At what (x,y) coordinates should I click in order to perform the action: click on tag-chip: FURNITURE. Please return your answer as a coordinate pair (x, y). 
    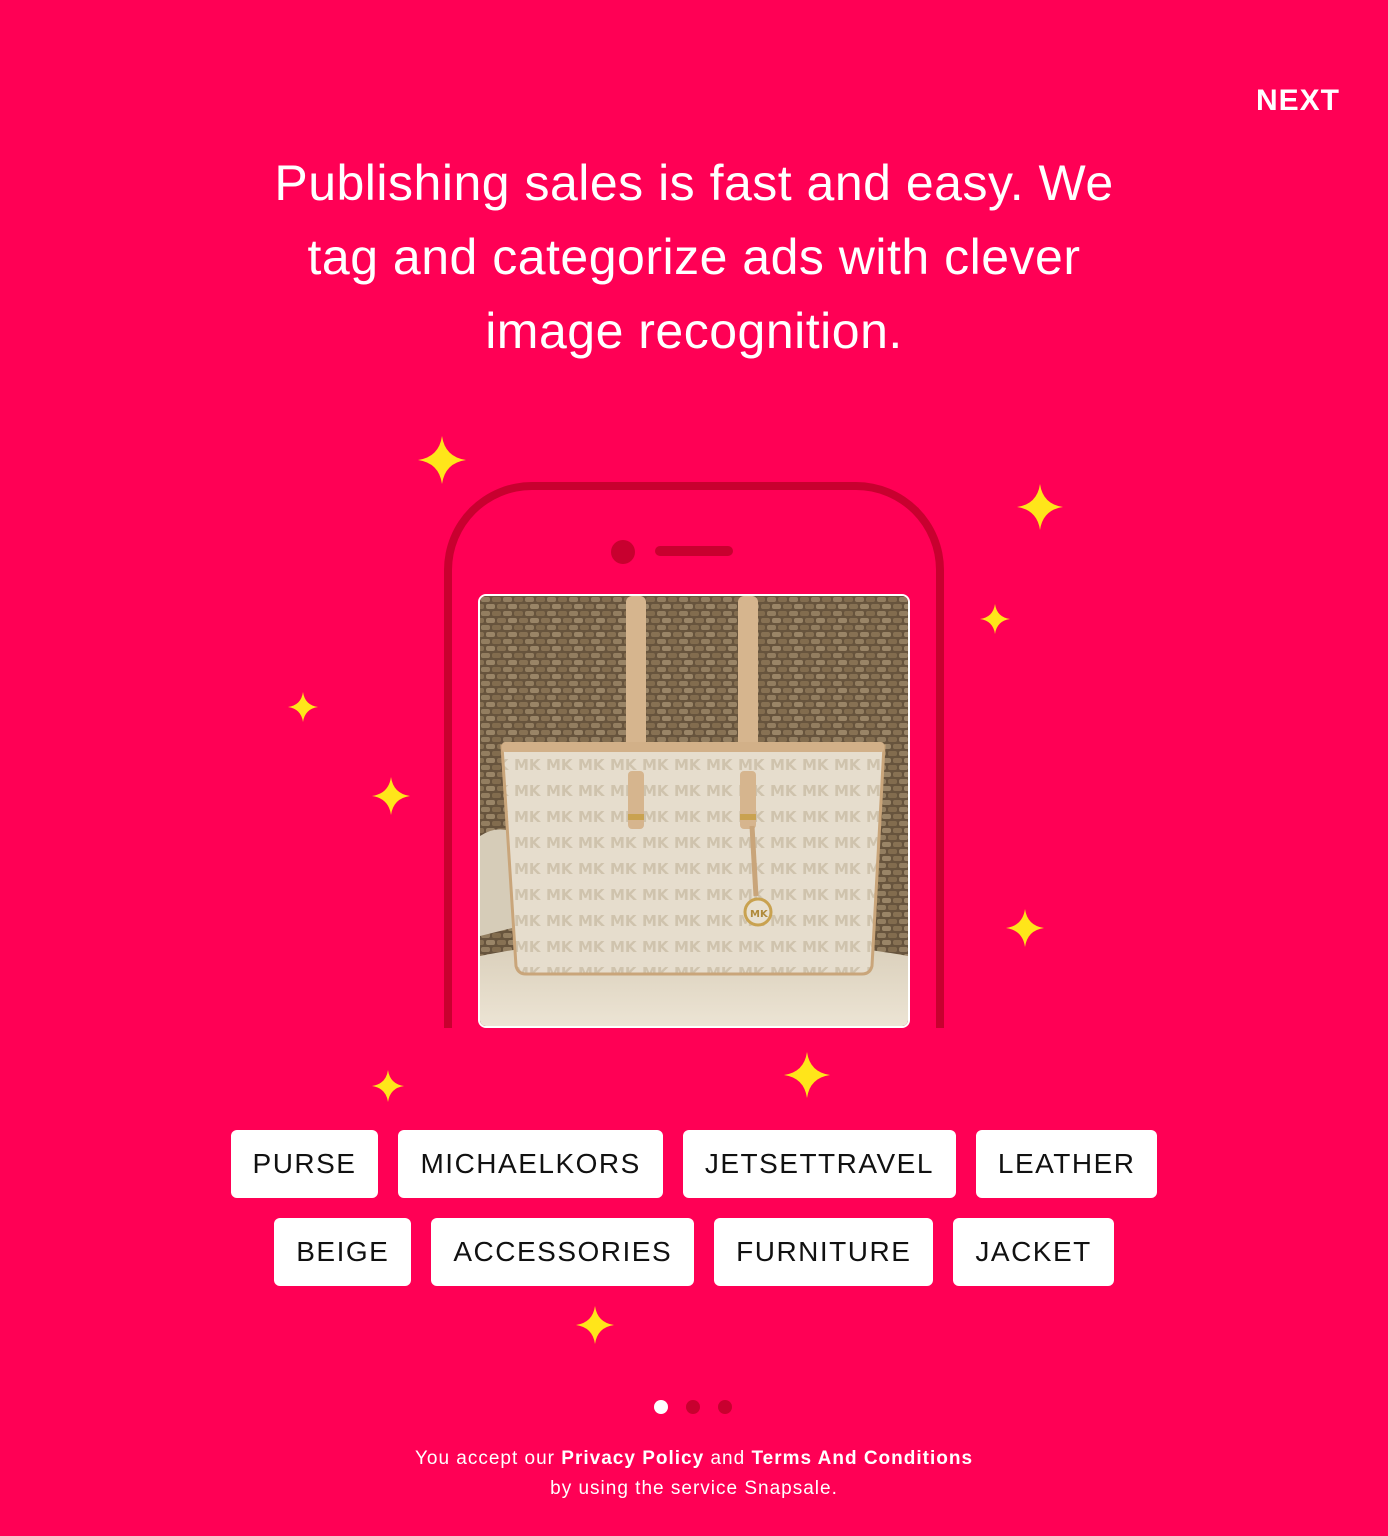
    Looking at the image, I should click on (824, 1252).